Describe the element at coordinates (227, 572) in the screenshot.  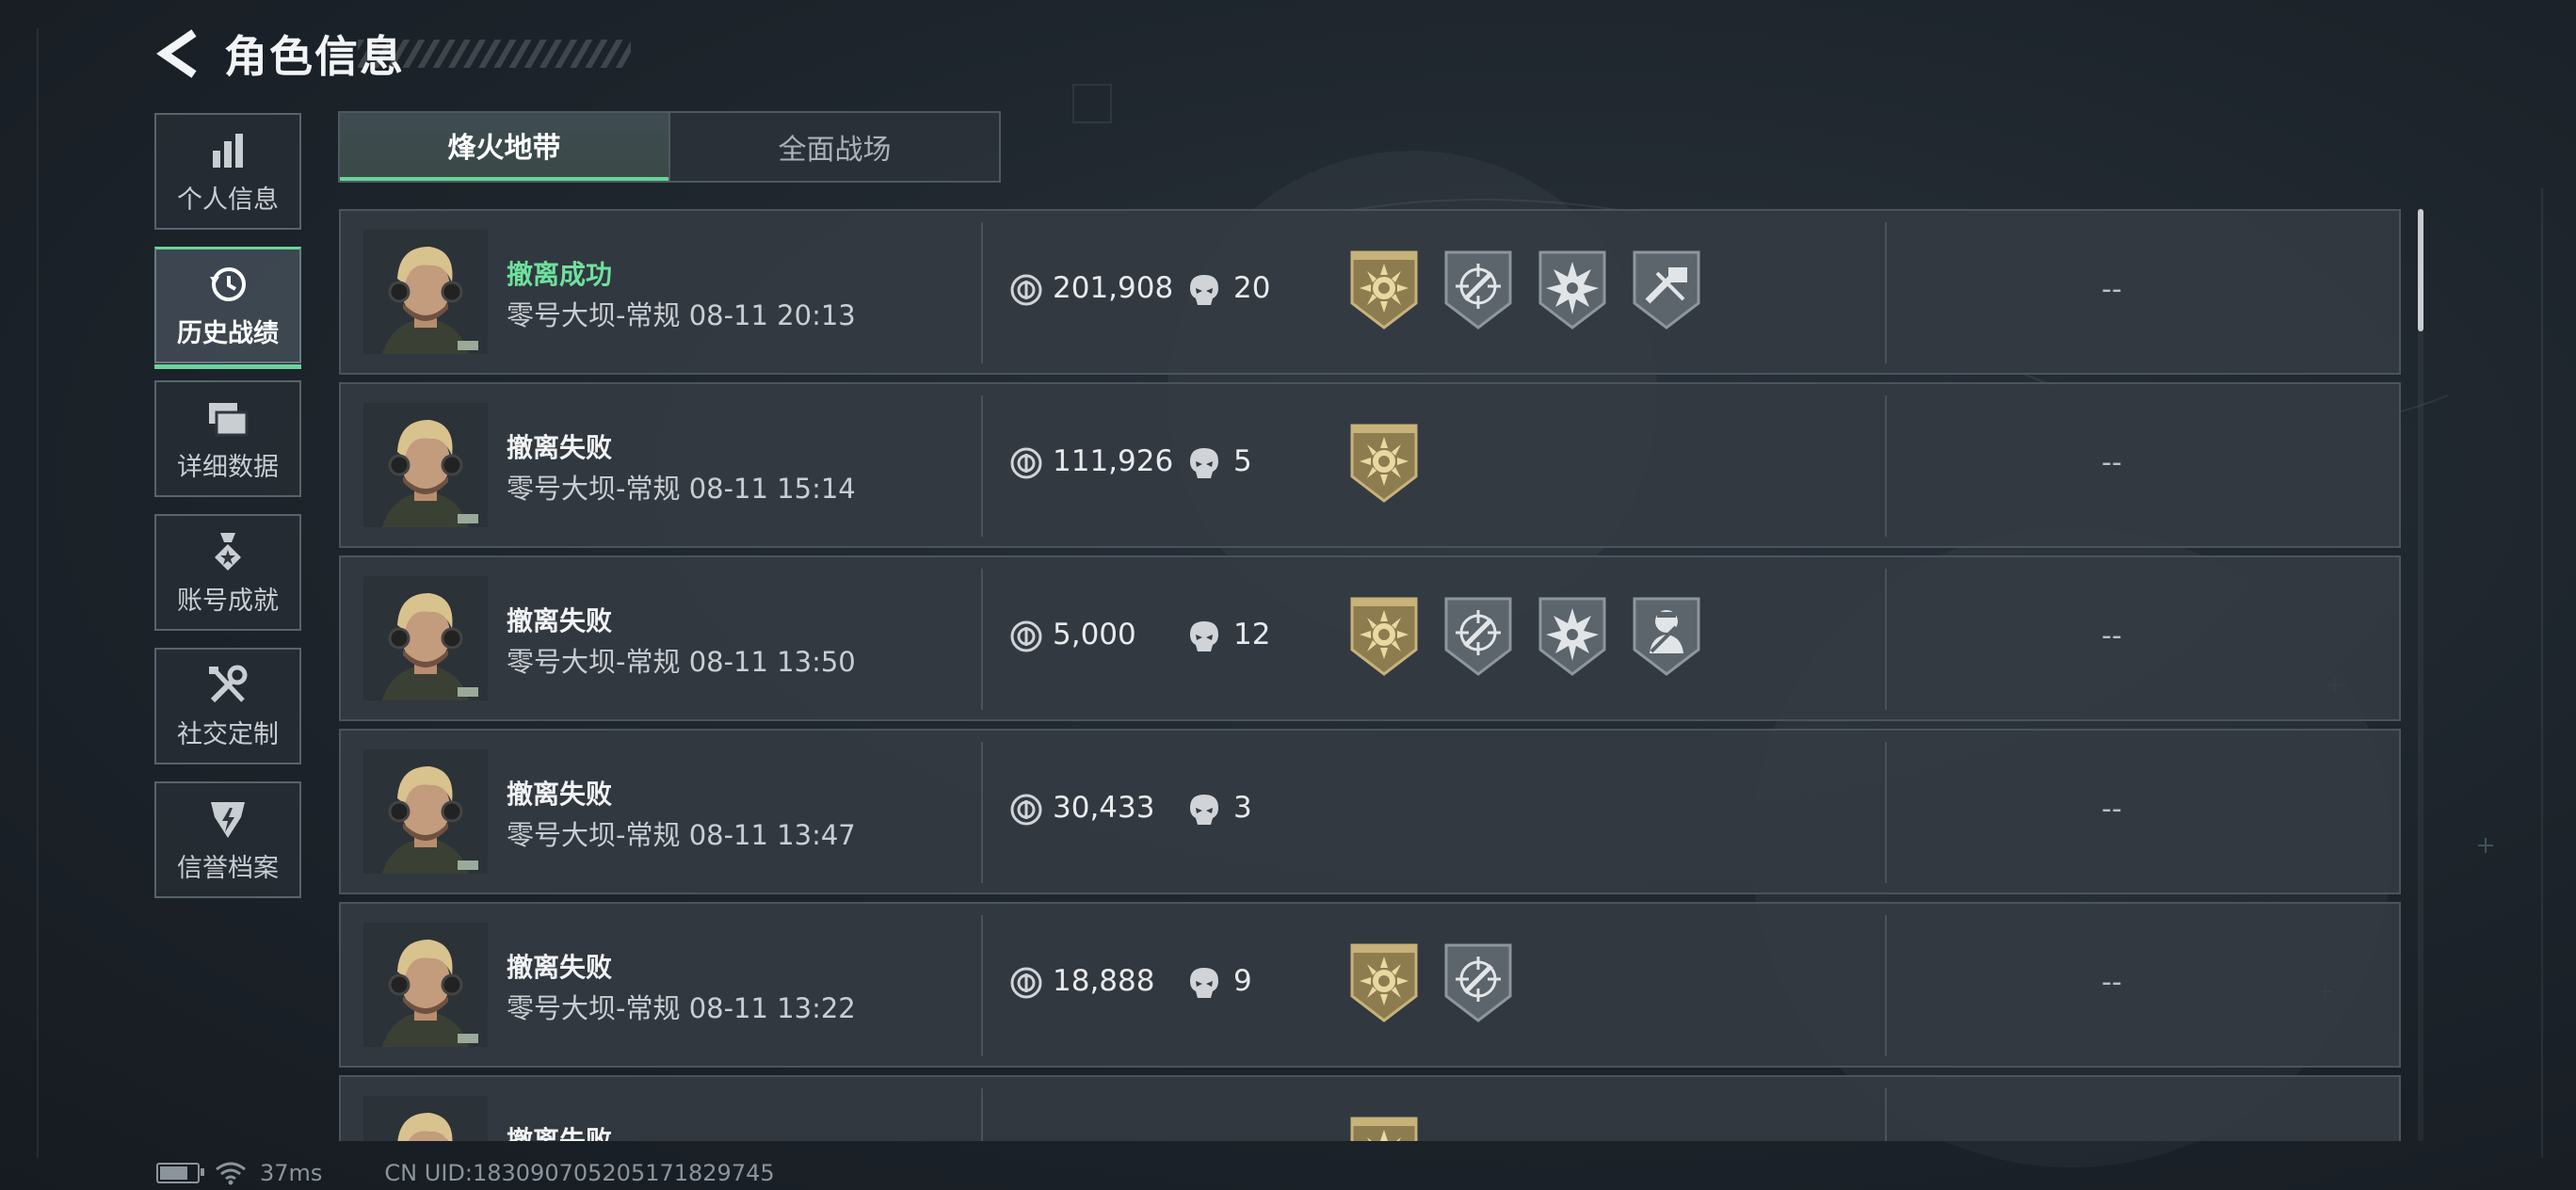
I see `nav-item-achievements: 账号成就` at that location.